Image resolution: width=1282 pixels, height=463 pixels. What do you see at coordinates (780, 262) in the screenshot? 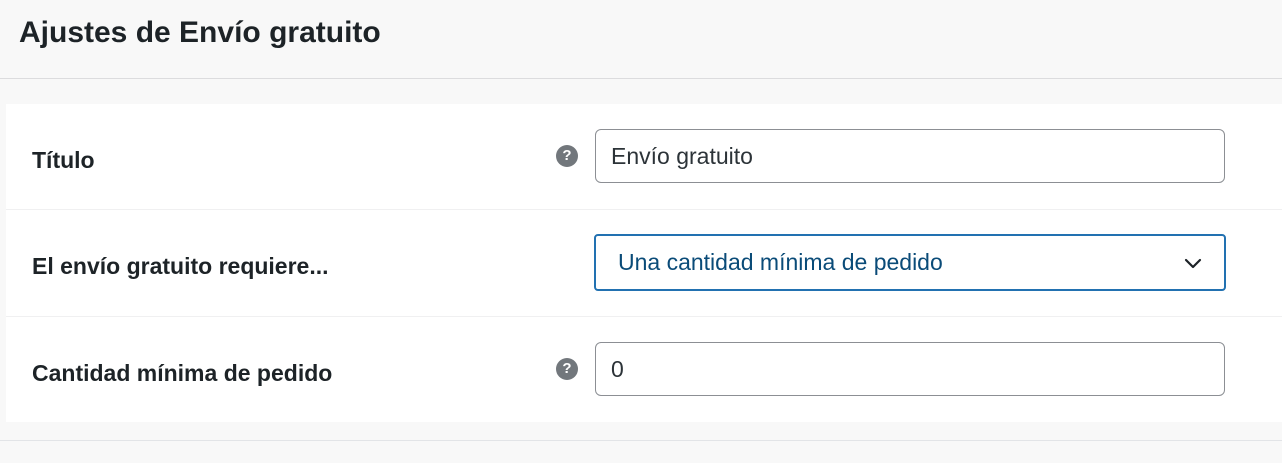
I see `requires-select-value: Una cantidad mínima de pedido` at bounding box center [780, 262].